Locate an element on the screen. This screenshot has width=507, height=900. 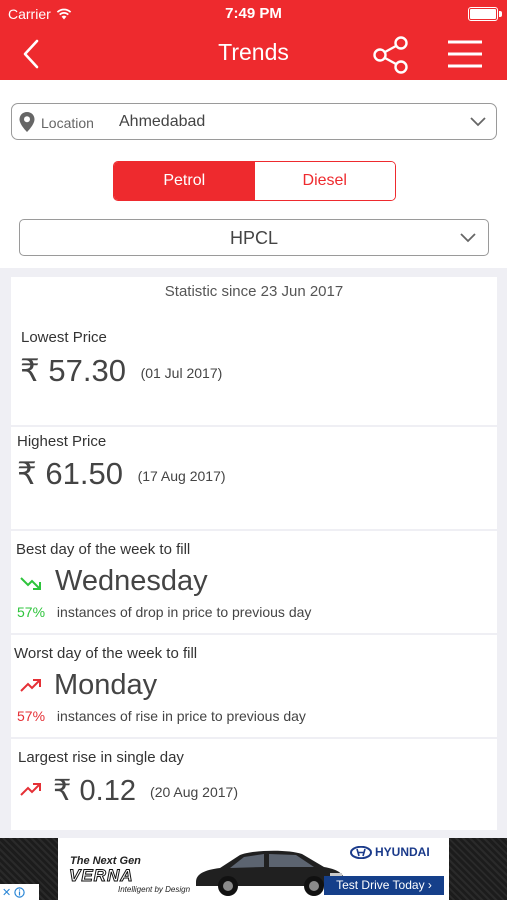
lowest-price-label: Lowest Price is located at coordinates (64, 337).